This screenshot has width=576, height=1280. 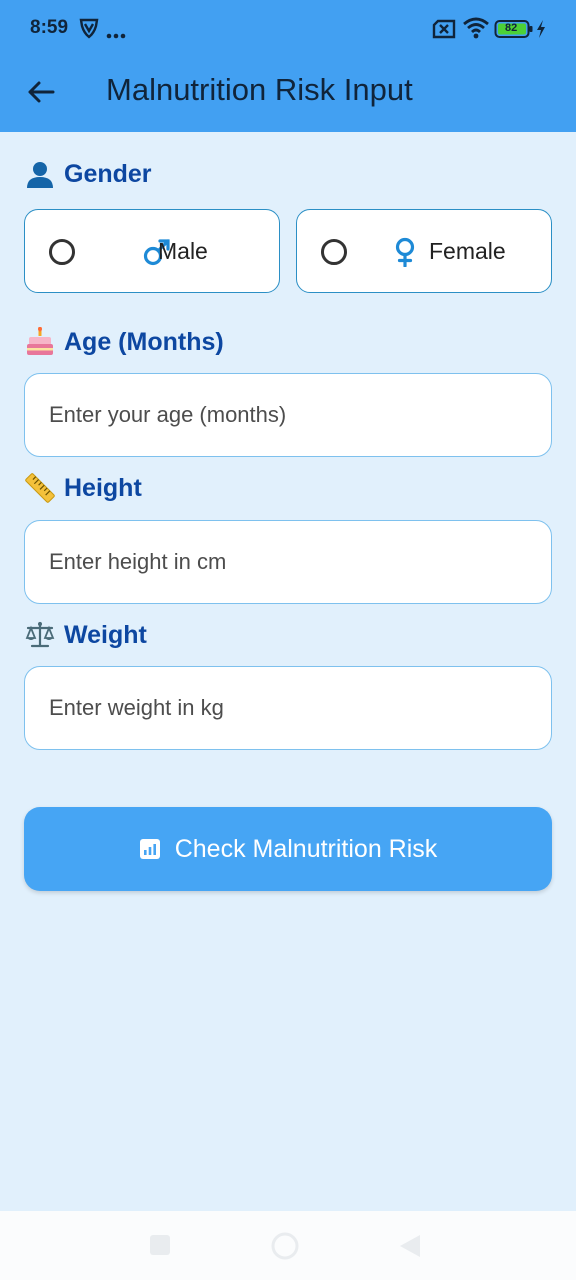 I want to click on male-radio, so click(x=62, y=252).